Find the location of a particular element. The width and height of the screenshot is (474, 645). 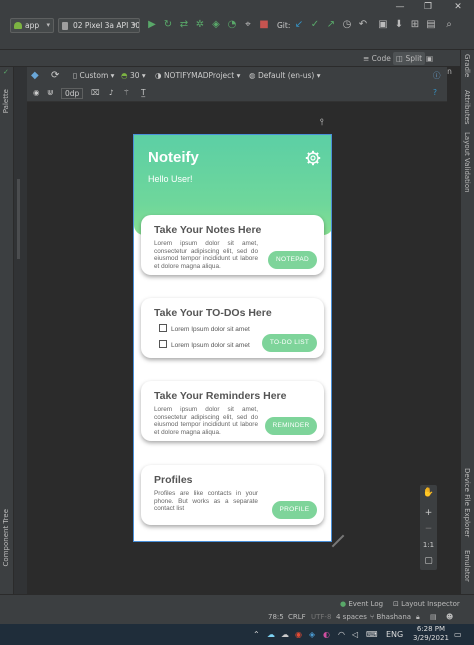

device-manager-icon: ▣ is located at coordinates (383, 25).